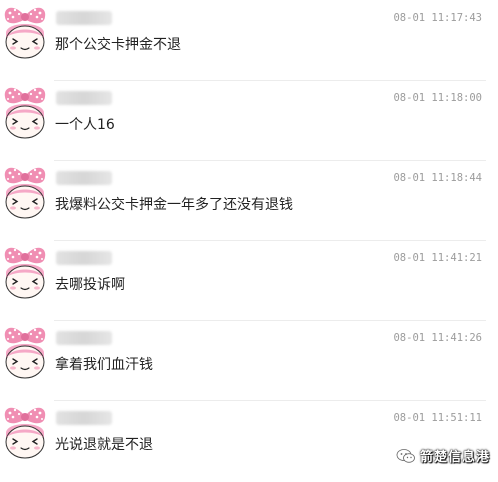 This screenshot has width=498, height=482. I want to click on watermark-text: 箭楚信息港, so click(454, 457).